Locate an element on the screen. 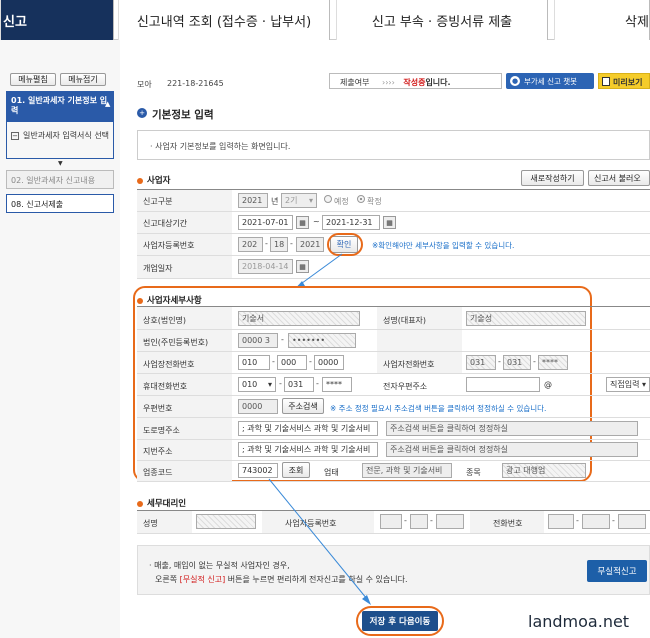 The height and width of the screenshot is (638, 650). representative-input: 기술성 is located at coordinates (526, 318).